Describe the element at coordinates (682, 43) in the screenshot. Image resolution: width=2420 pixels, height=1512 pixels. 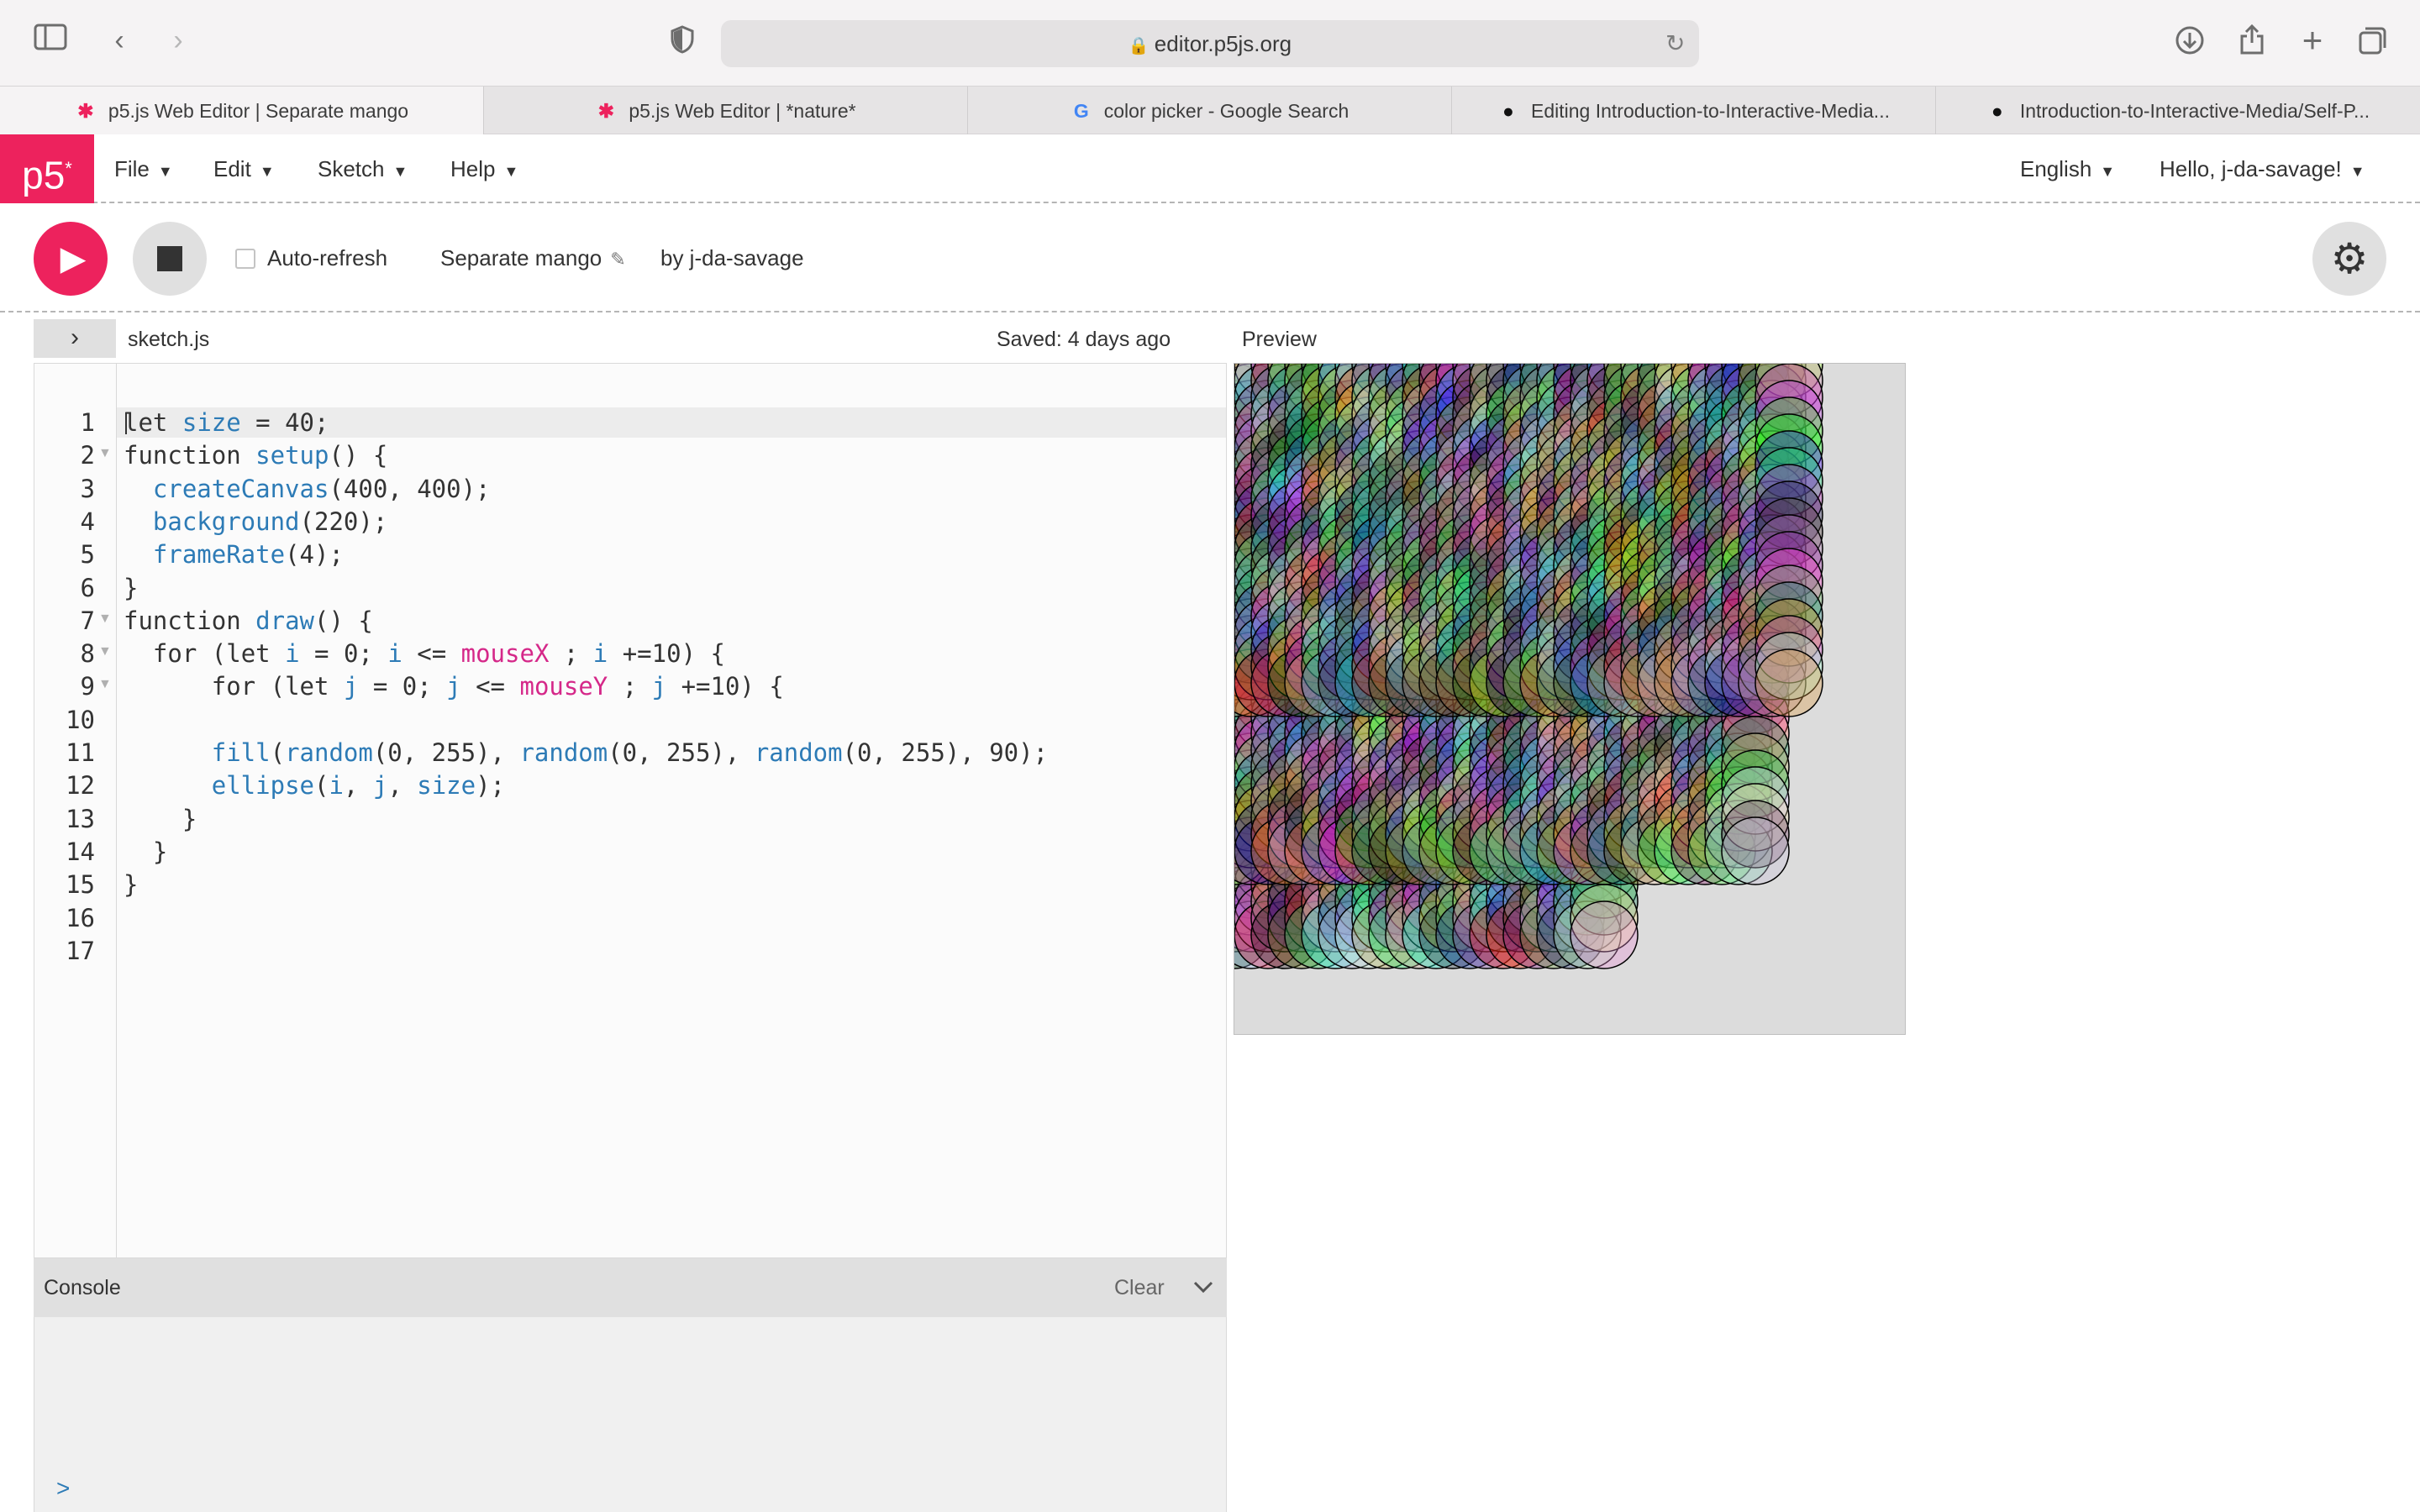
I see `shield-icon` at that location.